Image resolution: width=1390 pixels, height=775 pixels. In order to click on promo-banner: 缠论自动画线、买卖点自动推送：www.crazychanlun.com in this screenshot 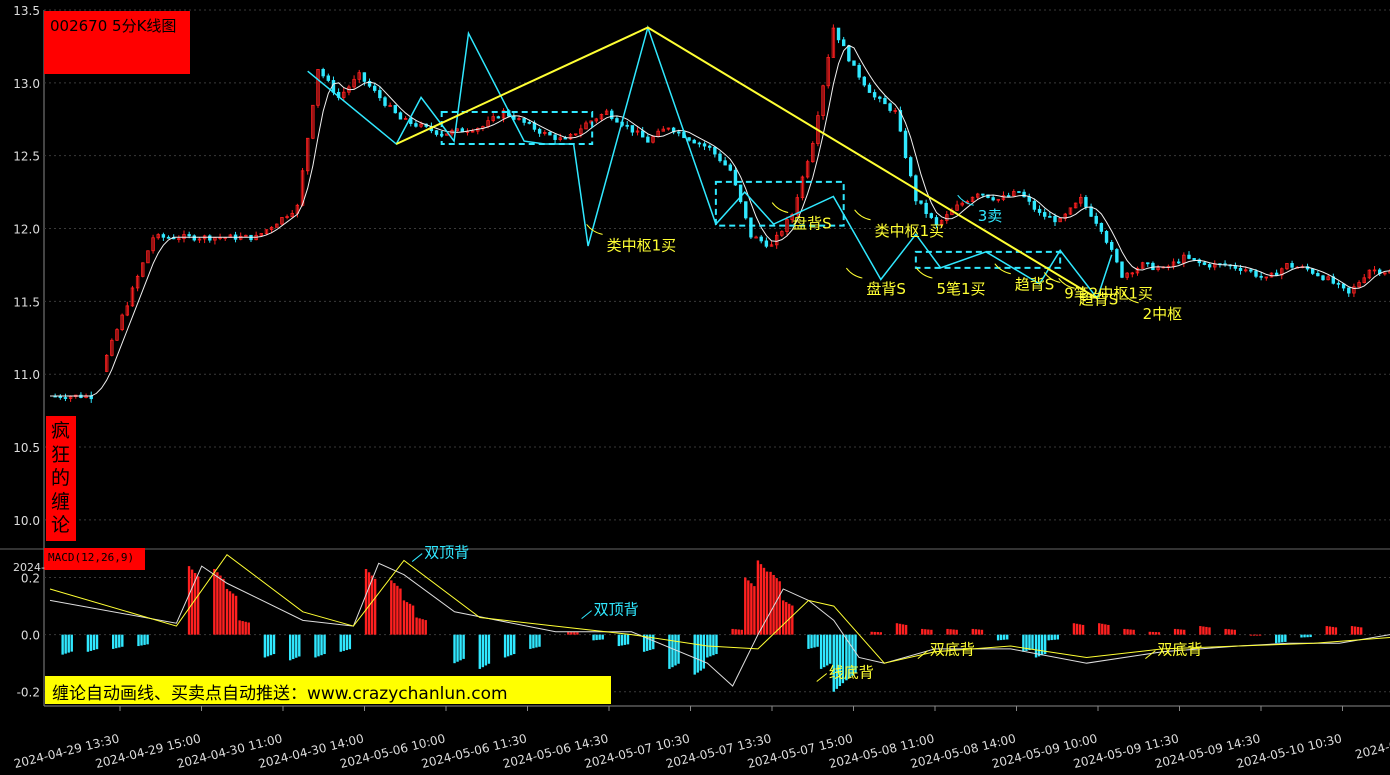, I will do `click(328, 690)`.